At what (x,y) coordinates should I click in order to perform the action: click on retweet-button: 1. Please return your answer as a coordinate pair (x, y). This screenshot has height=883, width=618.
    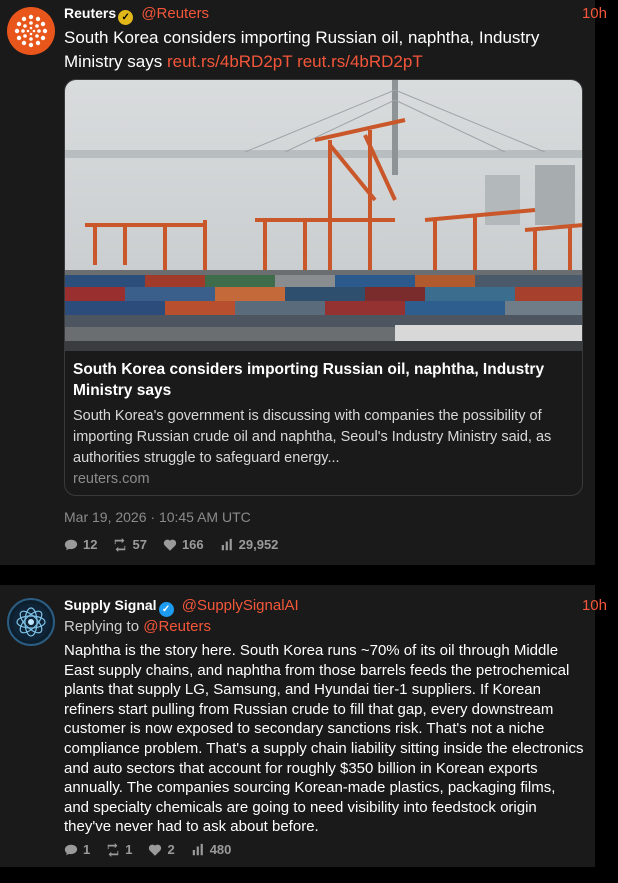
    Looking at the image, I should click on (119, 849).